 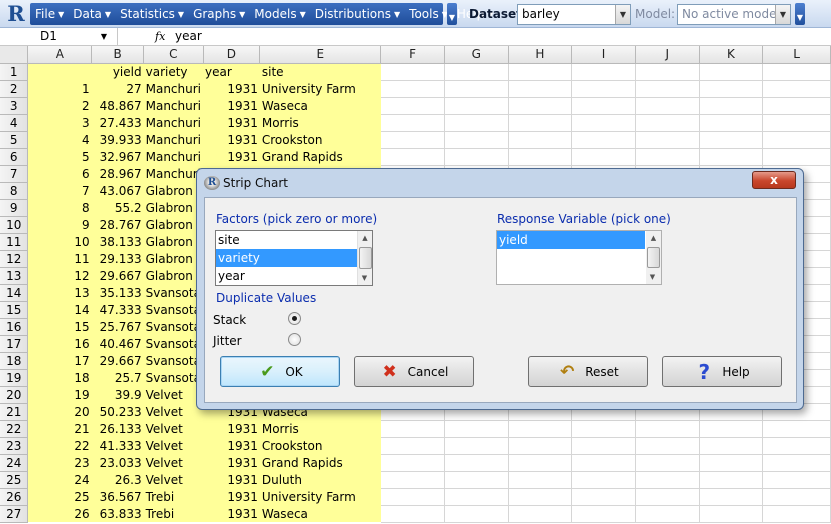 I want to click on stack-option: Stack, so click(x=257, y=319).